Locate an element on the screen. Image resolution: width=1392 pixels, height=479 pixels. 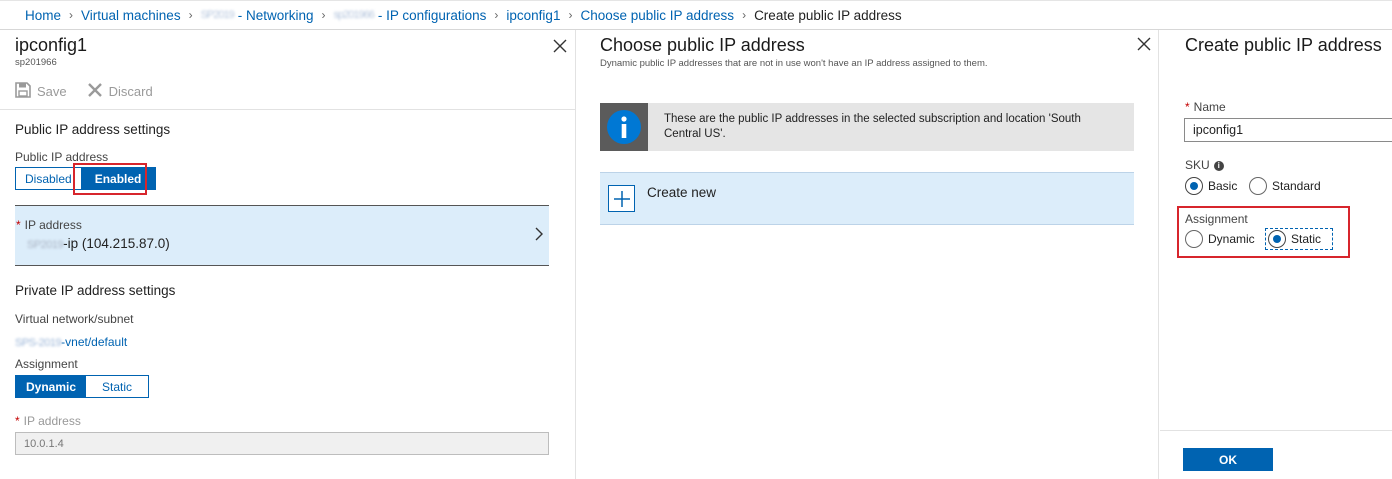
public-ip-address-selector: * IP address SP2019-ip (104.215.87.0) is located at coordinates (282, 235).